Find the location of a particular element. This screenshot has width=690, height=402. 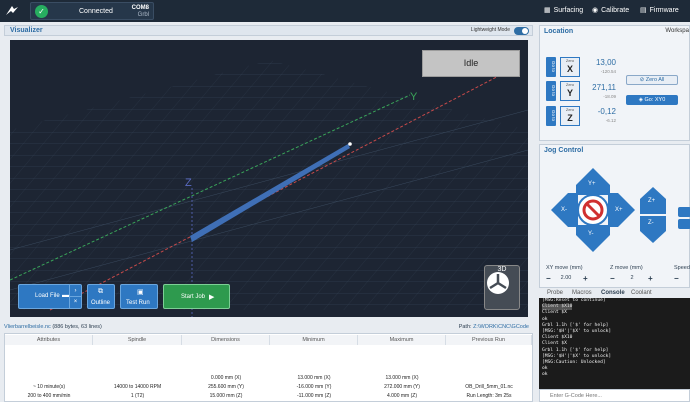

attr-time: ~ 10 minute(s) is located at coordinates (49, 387).